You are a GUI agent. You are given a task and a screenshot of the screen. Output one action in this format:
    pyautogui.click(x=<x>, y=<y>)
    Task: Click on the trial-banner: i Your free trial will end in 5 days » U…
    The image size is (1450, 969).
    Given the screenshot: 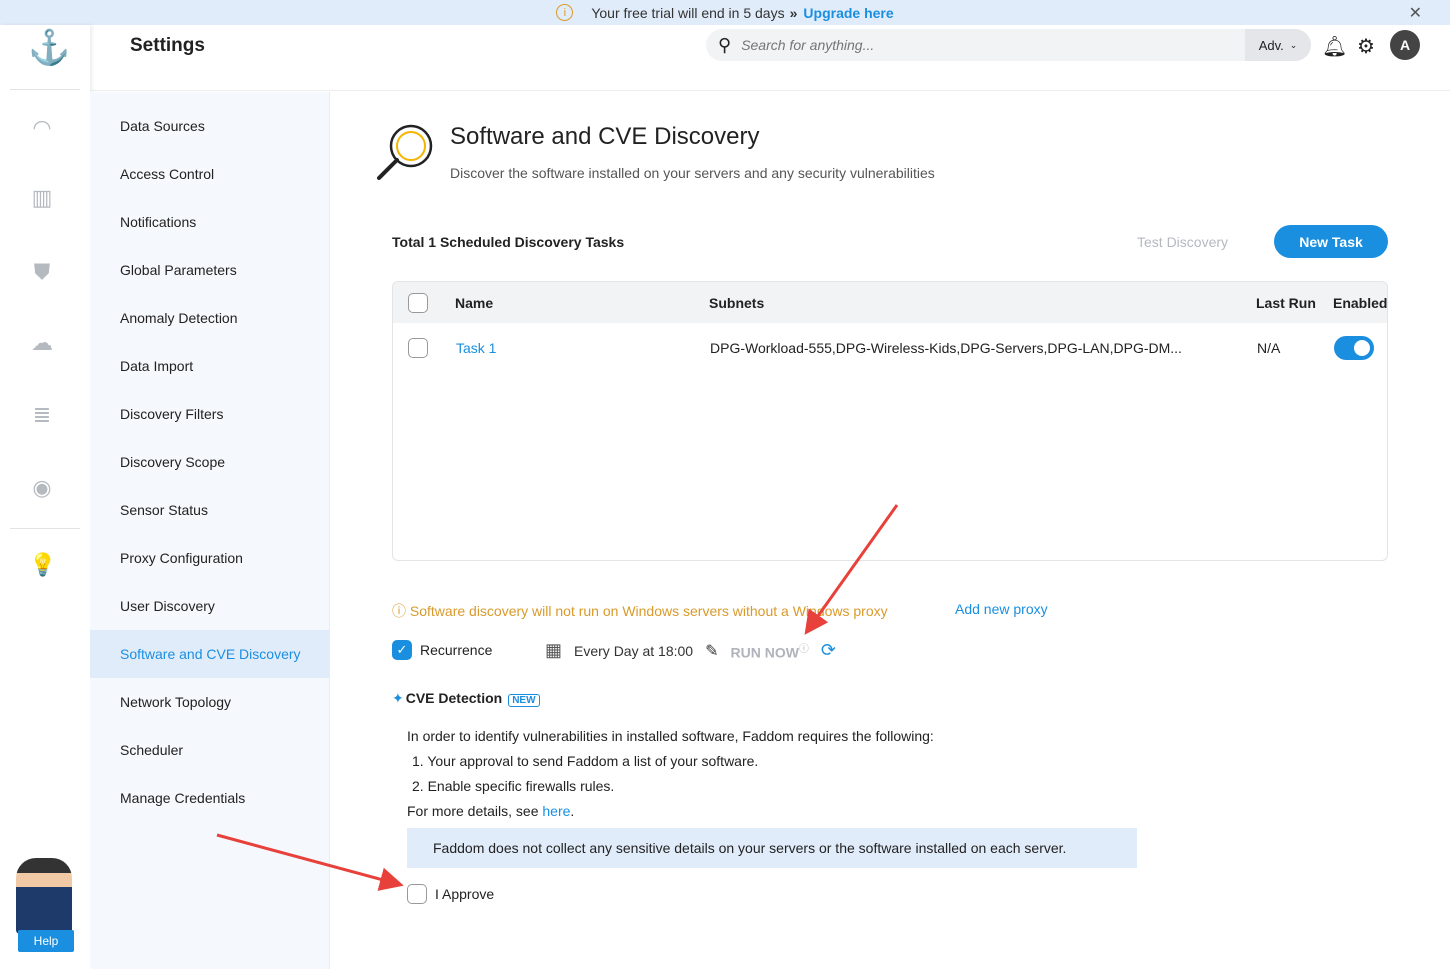 What is the action you would take?
    pyautogui.click(x=725, y=12)
    